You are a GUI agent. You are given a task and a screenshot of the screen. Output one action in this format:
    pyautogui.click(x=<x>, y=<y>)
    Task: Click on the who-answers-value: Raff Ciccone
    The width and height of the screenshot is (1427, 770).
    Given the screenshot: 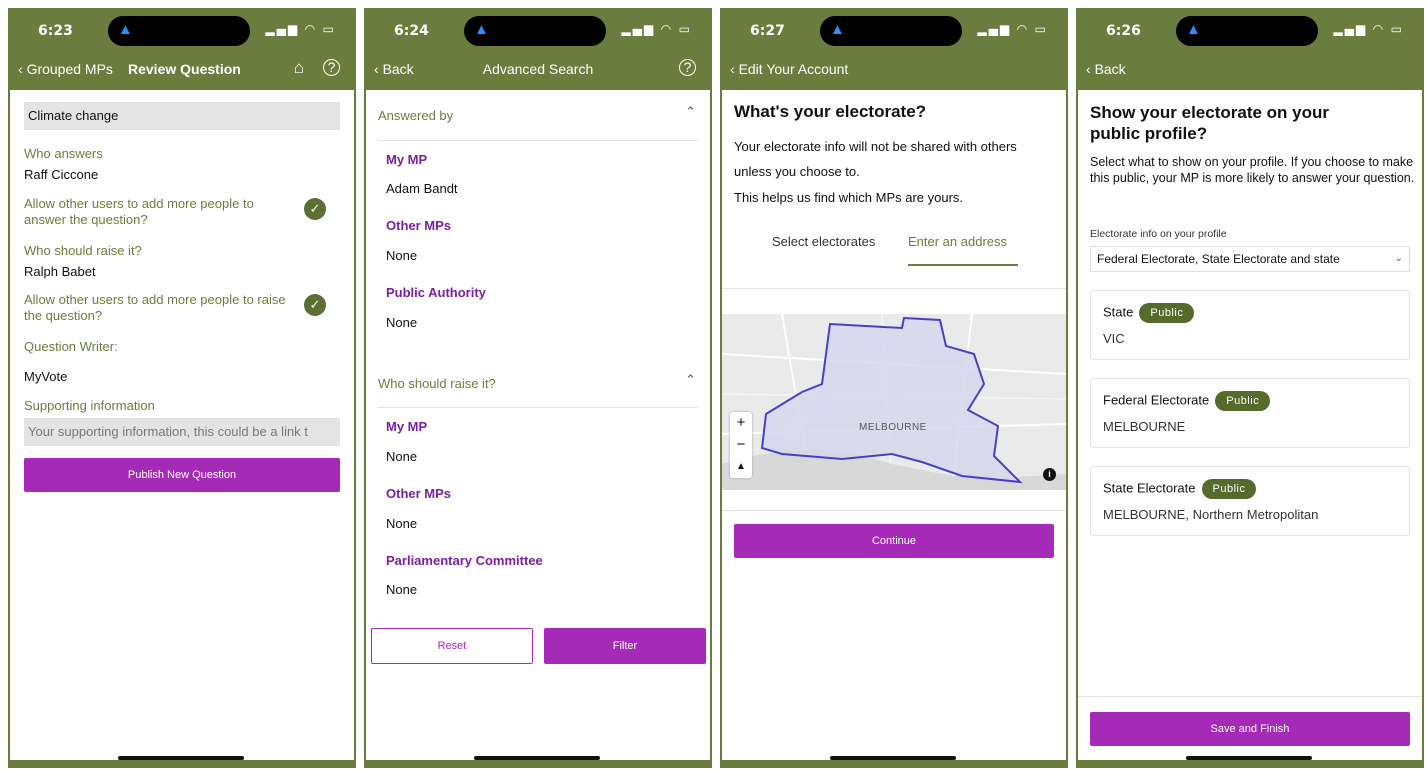 What is the action you would take?
    pyautogui.click(x=61, y=174)
    